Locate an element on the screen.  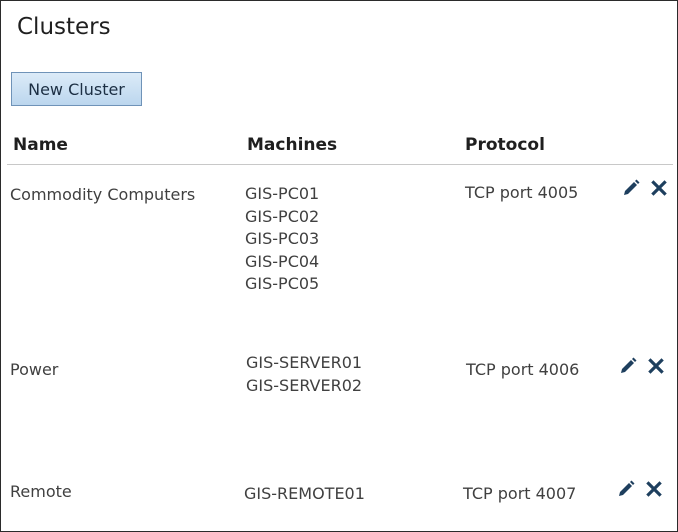
column-header-machines: Machines is located at coordinates (292, 145).